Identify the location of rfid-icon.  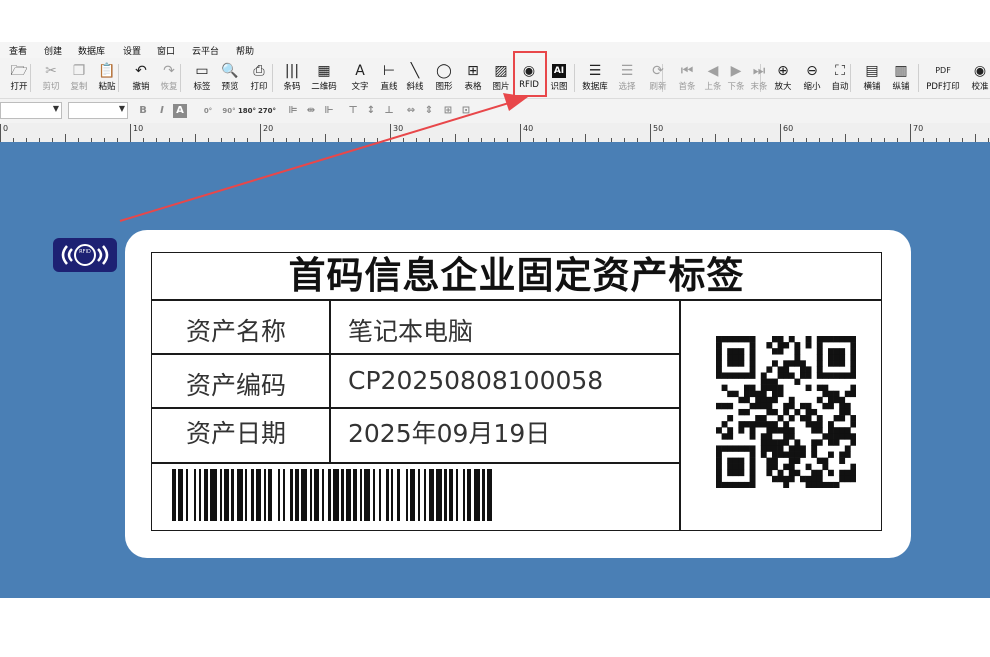
(85, 255).